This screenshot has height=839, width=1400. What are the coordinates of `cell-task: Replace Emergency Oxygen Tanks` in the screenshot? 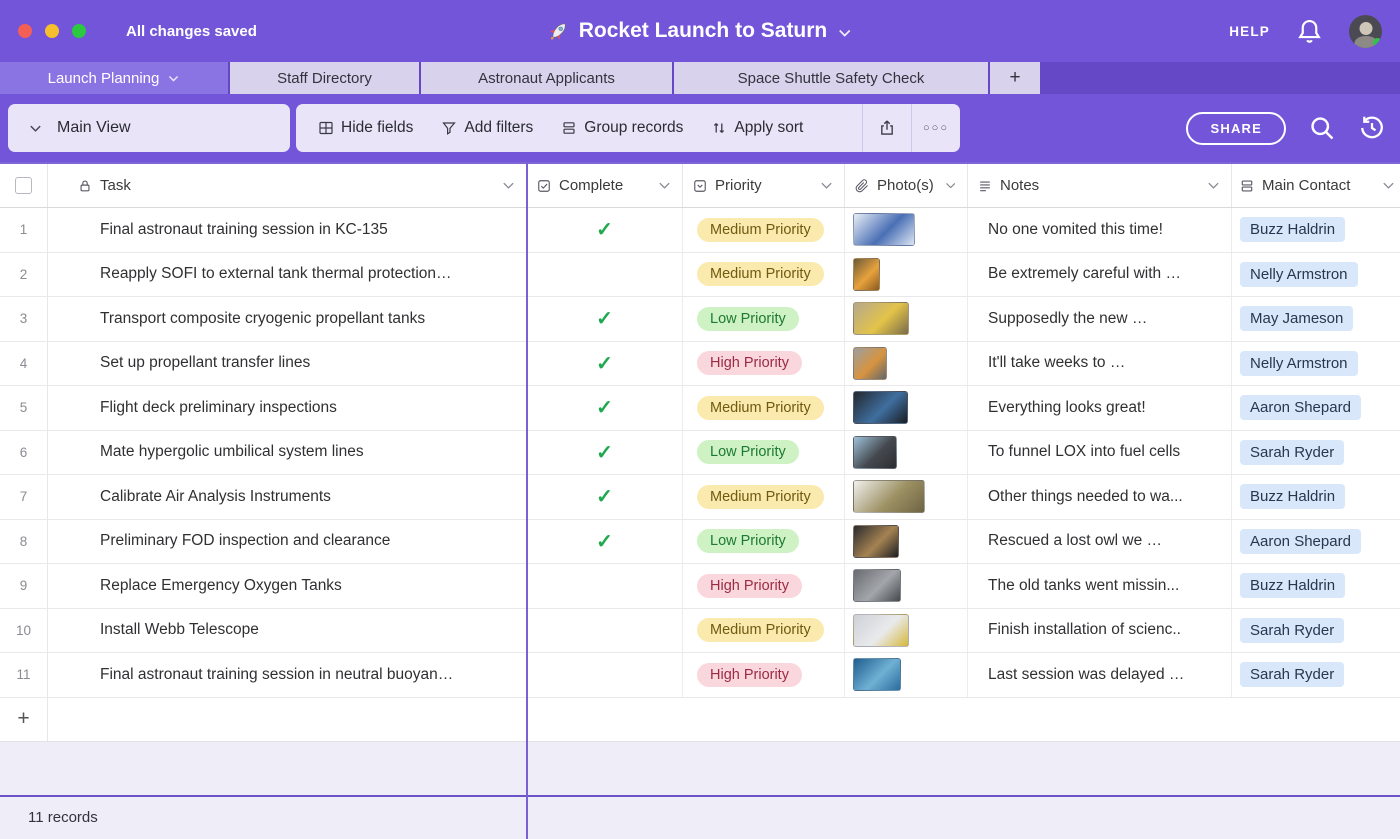 It's located at (287, 586).